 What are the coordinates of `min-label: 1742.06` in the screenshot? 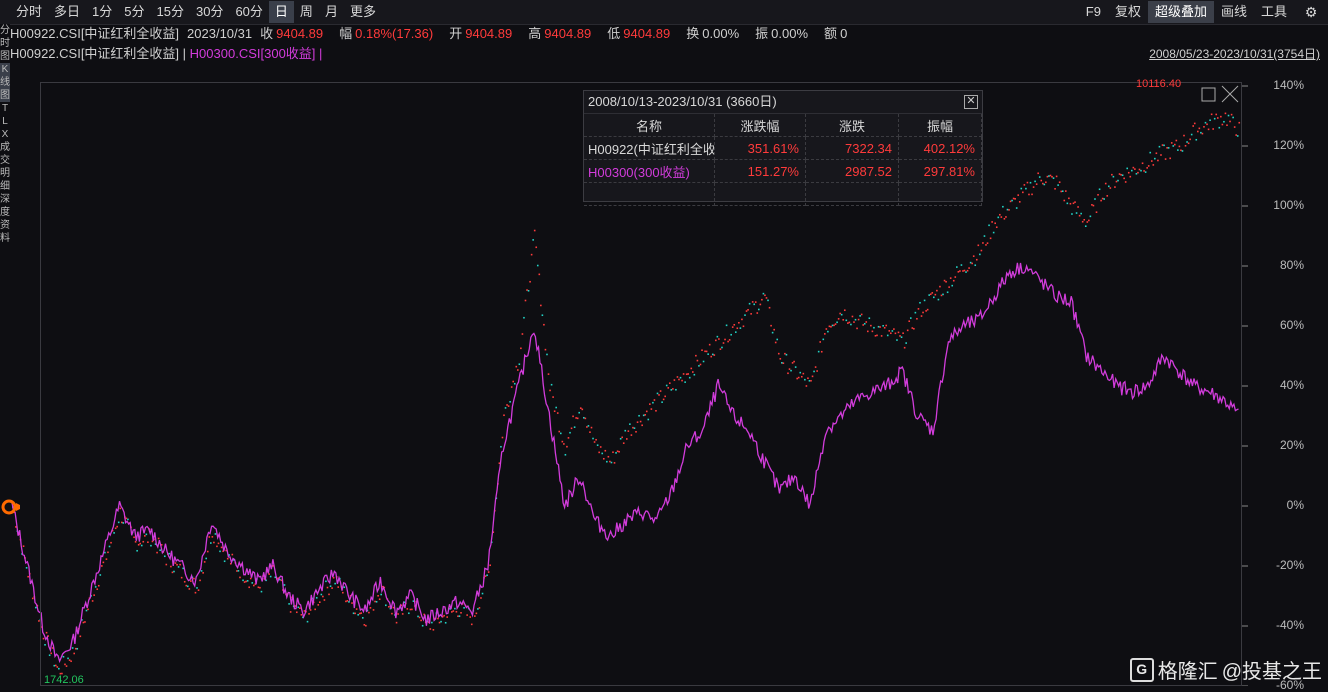 It's located at (64, 680).